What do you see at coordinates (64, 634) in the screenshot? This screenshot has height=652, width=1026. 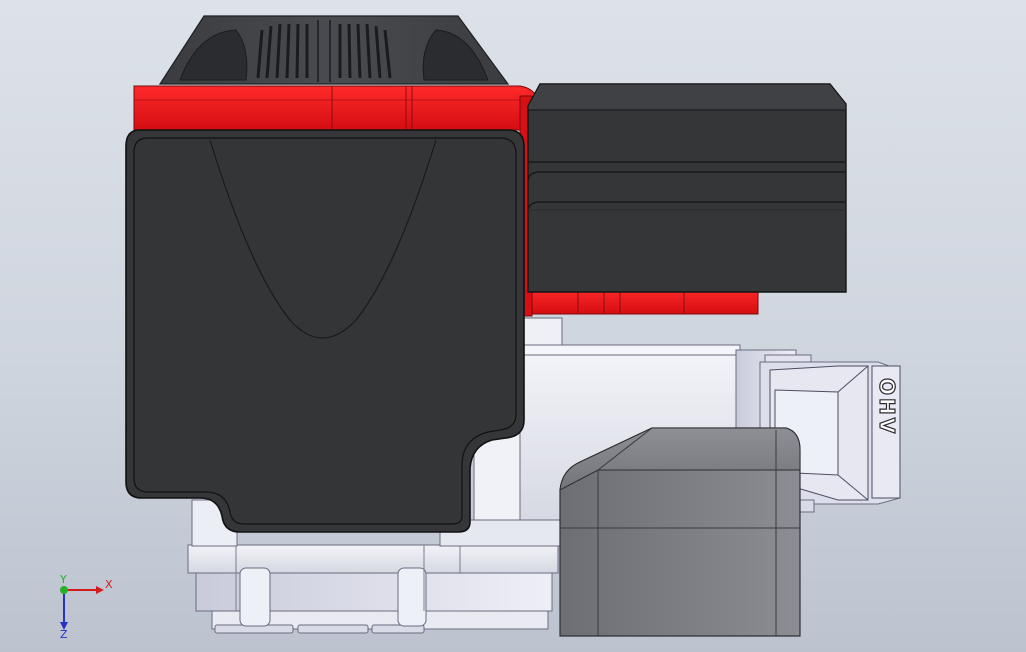 I see `z-axis-label: Z` at bounding box center [64, 634].